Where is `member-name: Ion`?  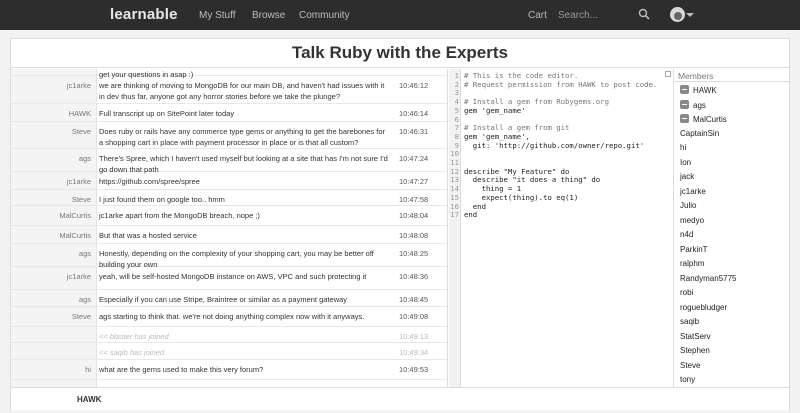 member-name: Ion is located at coordinates (686, 162).